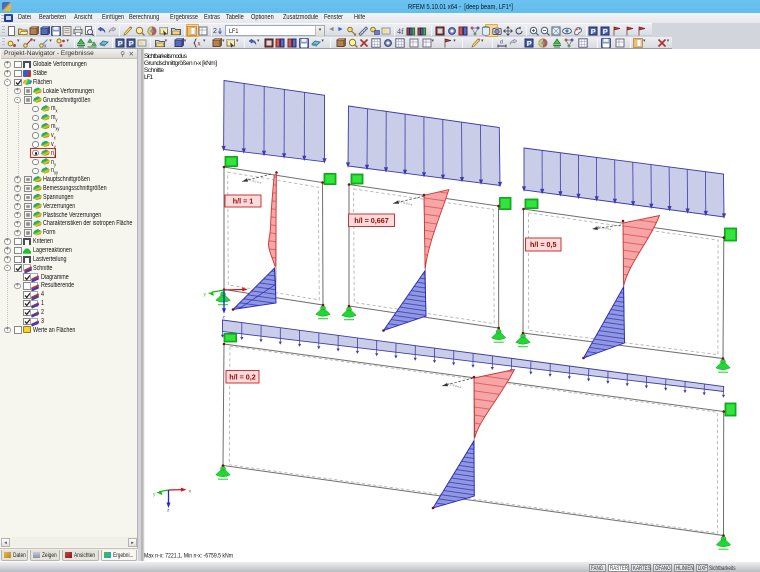 The image size is (760, 572). Describe the element at coordinates (371, 220) in the screenshot. I see `svg-text: h/l = 0,667` at that location.